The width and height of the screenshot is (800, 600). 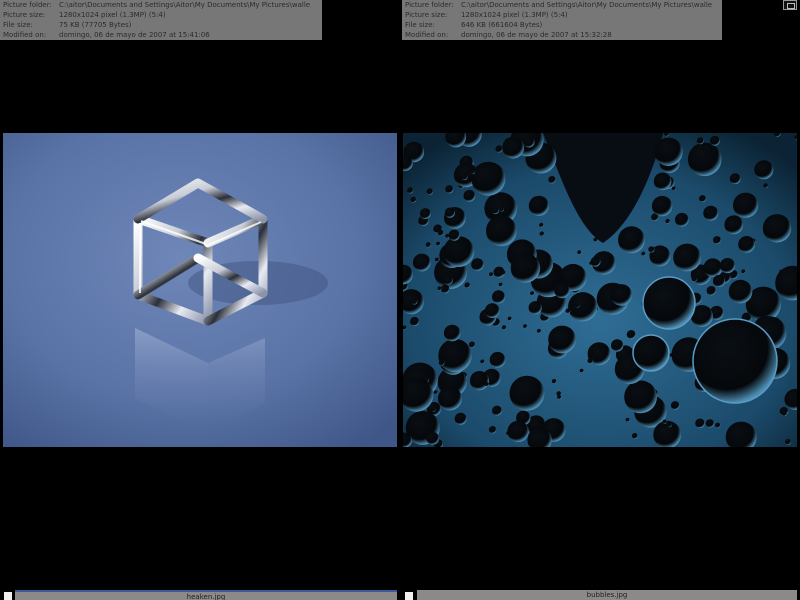 What do you see at coordinates (607, 595) in the screenshot?
I see `caption-right: bubbles.jpg` at bounding box center [607, 595].